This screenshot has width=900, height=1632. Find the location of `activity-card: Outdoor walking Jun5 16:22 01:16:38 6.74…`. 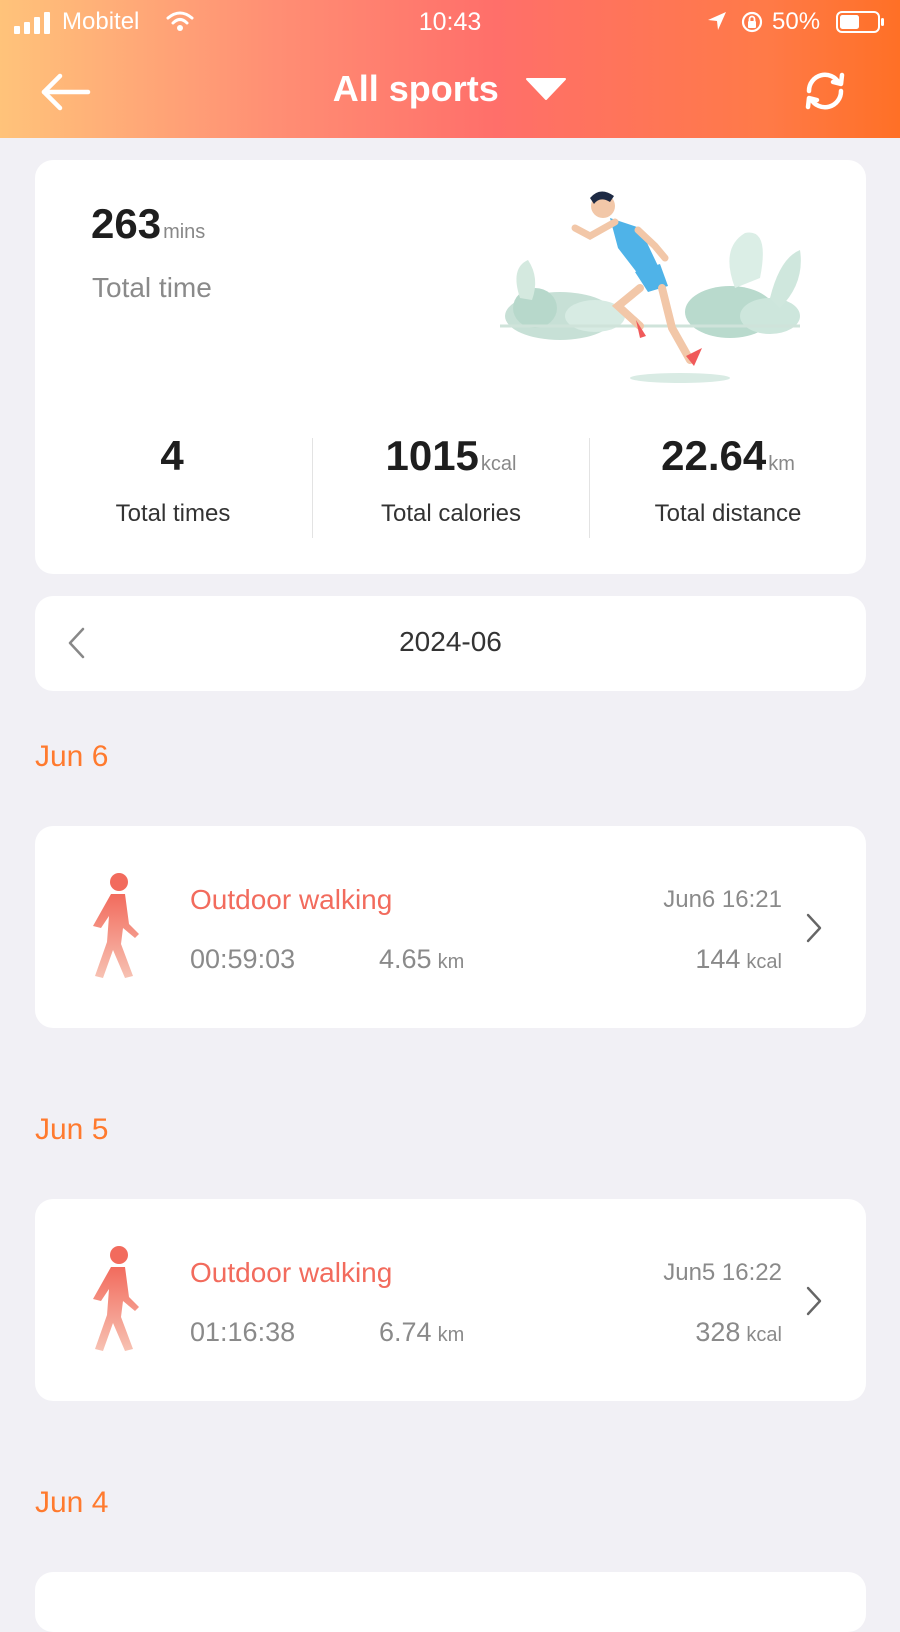

activity-card: Outdoor walking Jun5 16:22 01:16:38 6.74… is located at coordinates (450, 1300).